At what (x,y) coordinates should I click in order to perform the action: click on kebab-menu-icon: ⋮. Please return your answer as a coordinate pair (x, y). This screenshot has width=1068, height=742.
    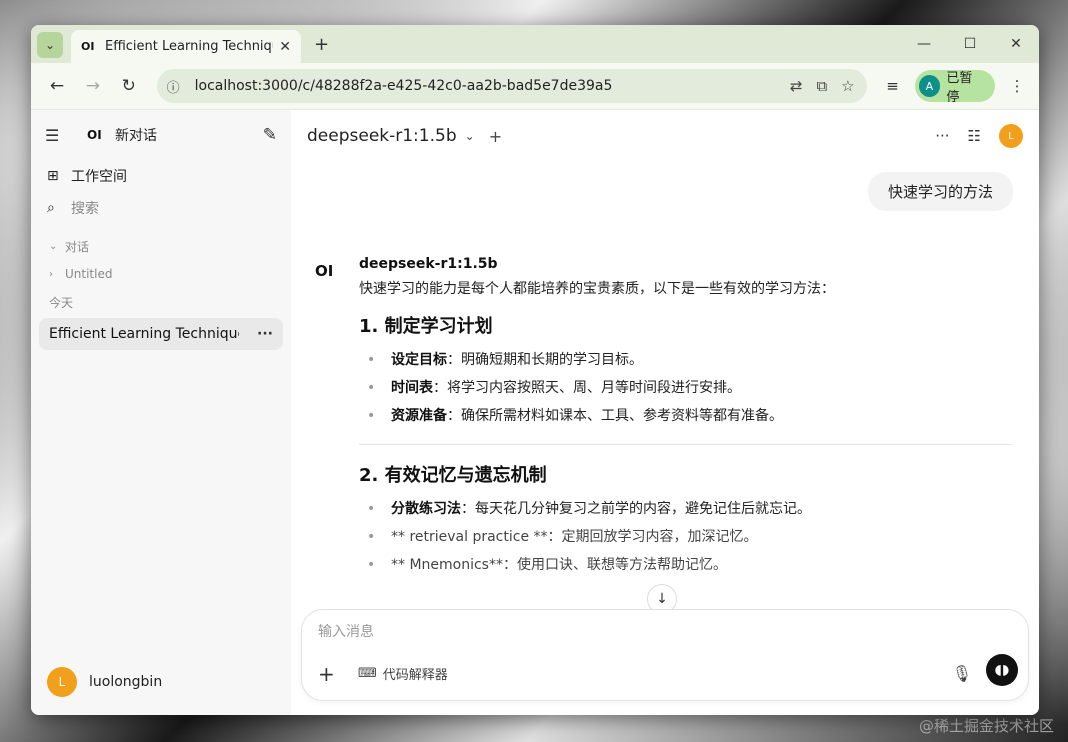
    Looking at the image, I should click on (1017, 86).